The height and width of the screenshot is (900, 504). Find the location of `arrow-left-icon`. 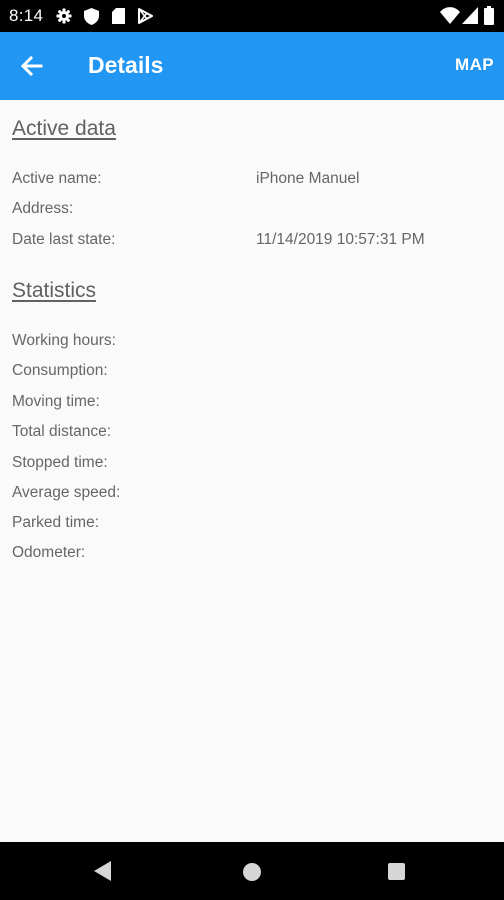

arrow-left-icon is located at coordinates (31, 66).